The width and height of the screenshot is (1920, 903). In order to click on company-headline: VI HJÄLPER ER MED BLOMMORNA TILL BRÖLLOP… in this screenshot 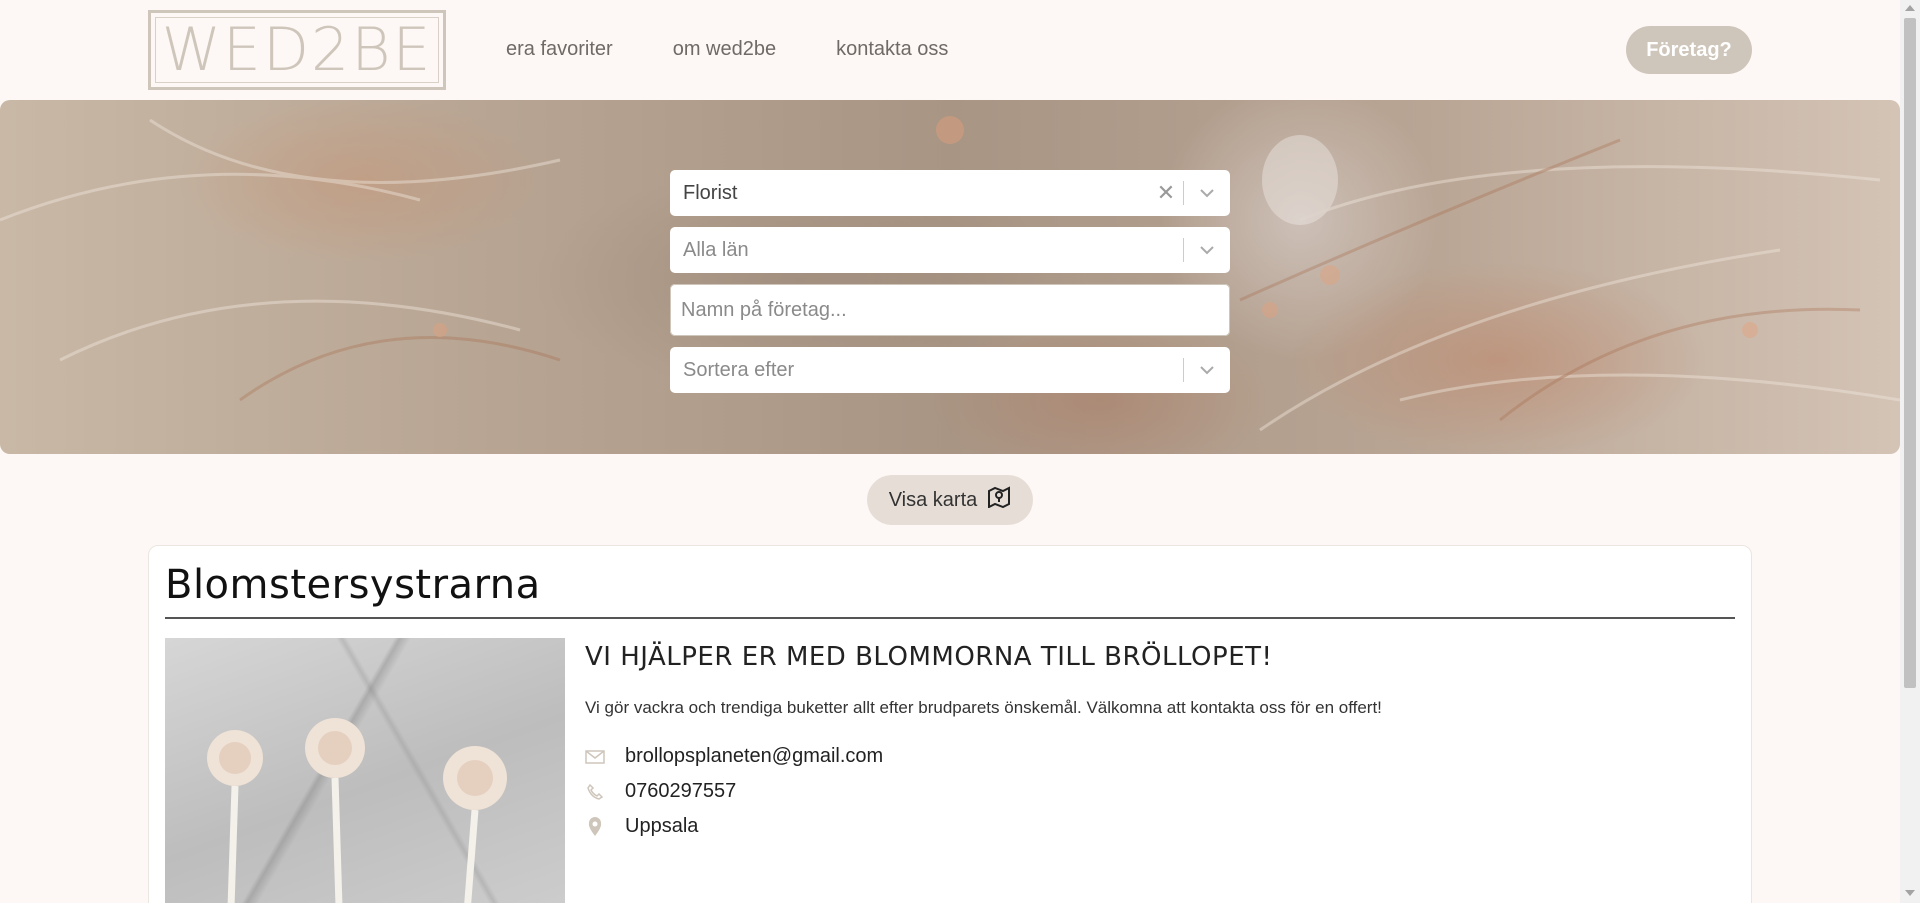, I will do `click(929, 657)`.